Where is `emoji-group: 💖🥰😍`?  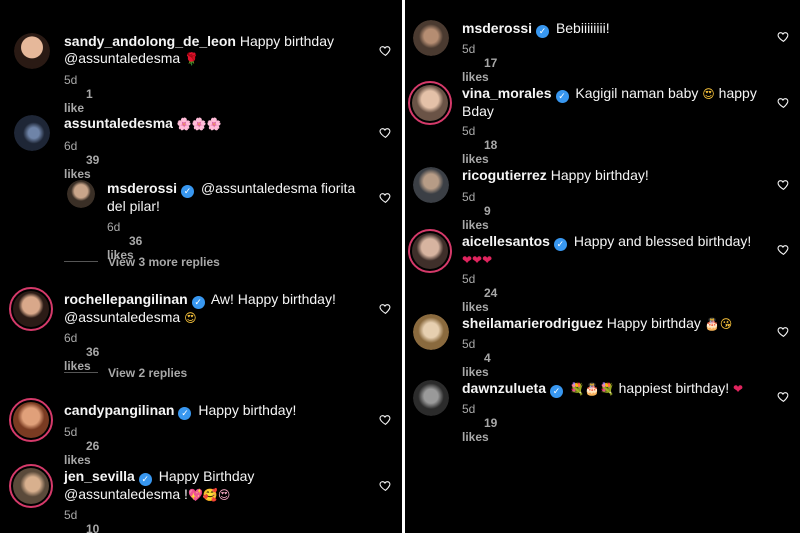
emoji-group: 💖🥰😍 is located at coordinates (209, 495).